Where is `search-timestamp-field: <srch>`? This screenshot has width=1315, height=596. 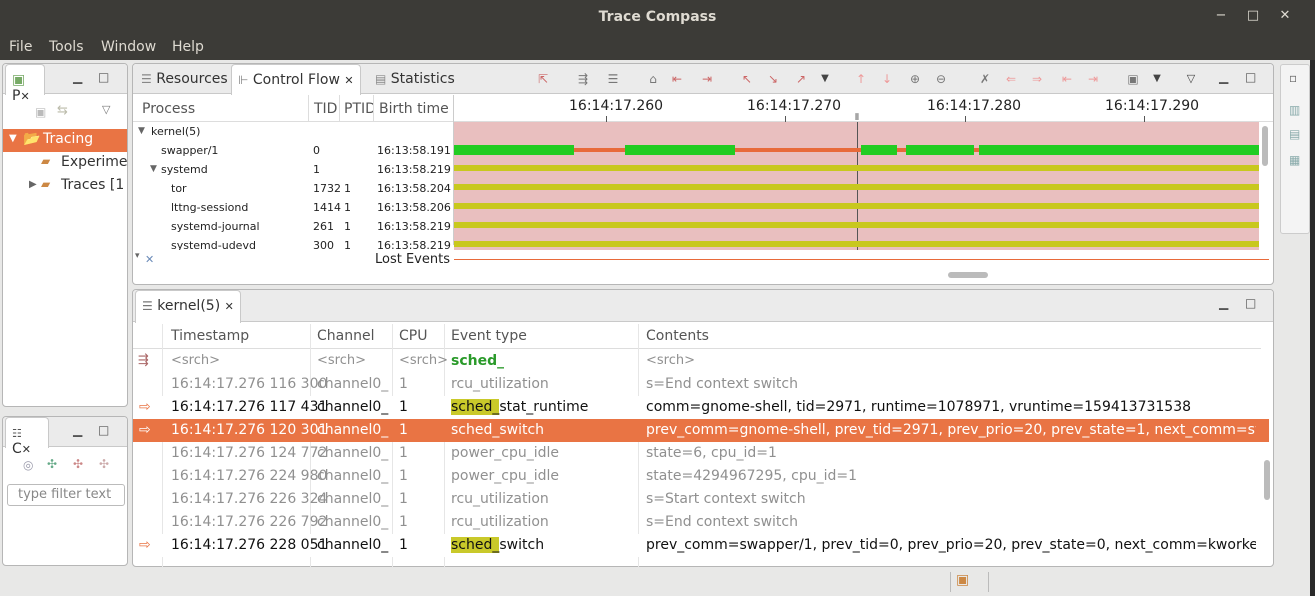
search-timestamp-field: <srch> is located at coordinates (195, 360).